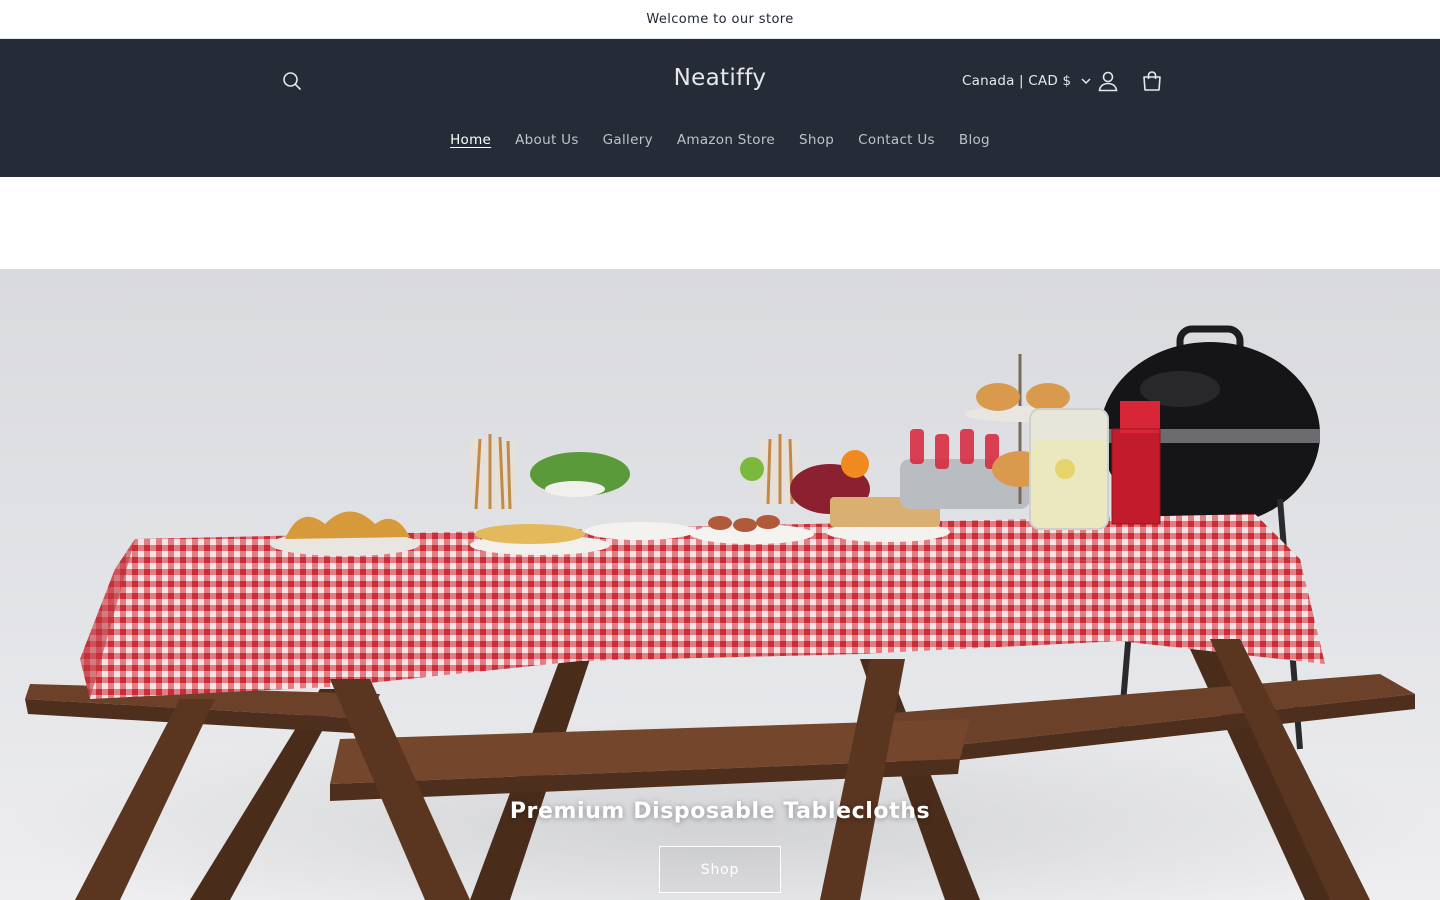 The width and height of the screenshot is (1440, 900). I want to click on nav-contact-us: Contact Us, so click(896, 140).